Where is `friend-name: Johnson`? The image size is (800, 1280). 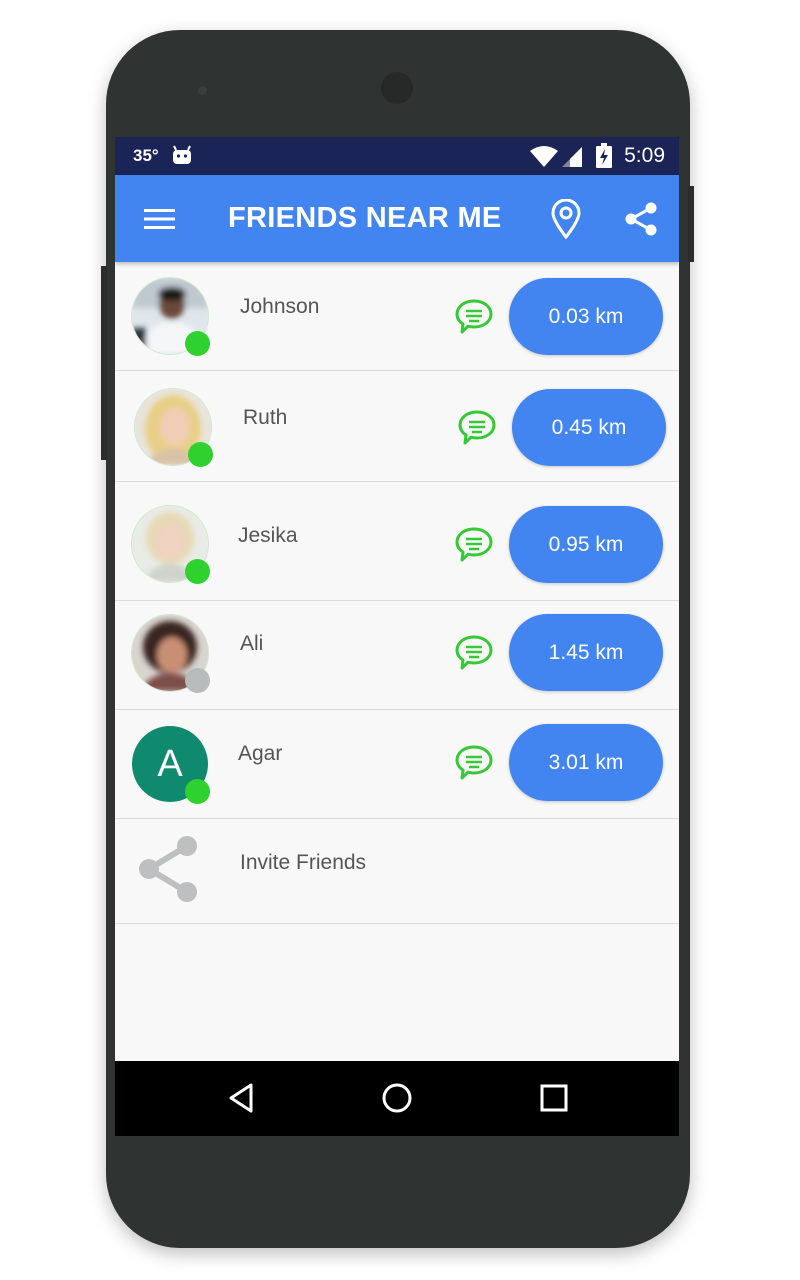 friend-name: Johnson is located at coordinates (280, 306).